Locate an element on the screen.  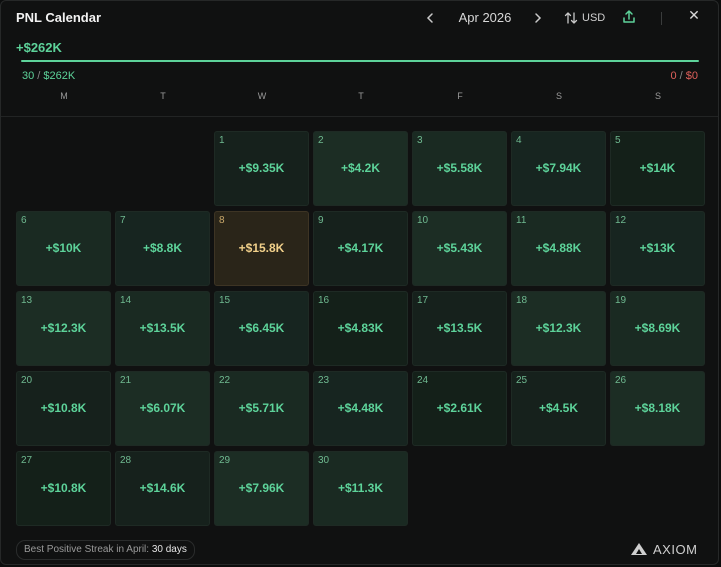
next-month-button is located at coordinates (538, 18).